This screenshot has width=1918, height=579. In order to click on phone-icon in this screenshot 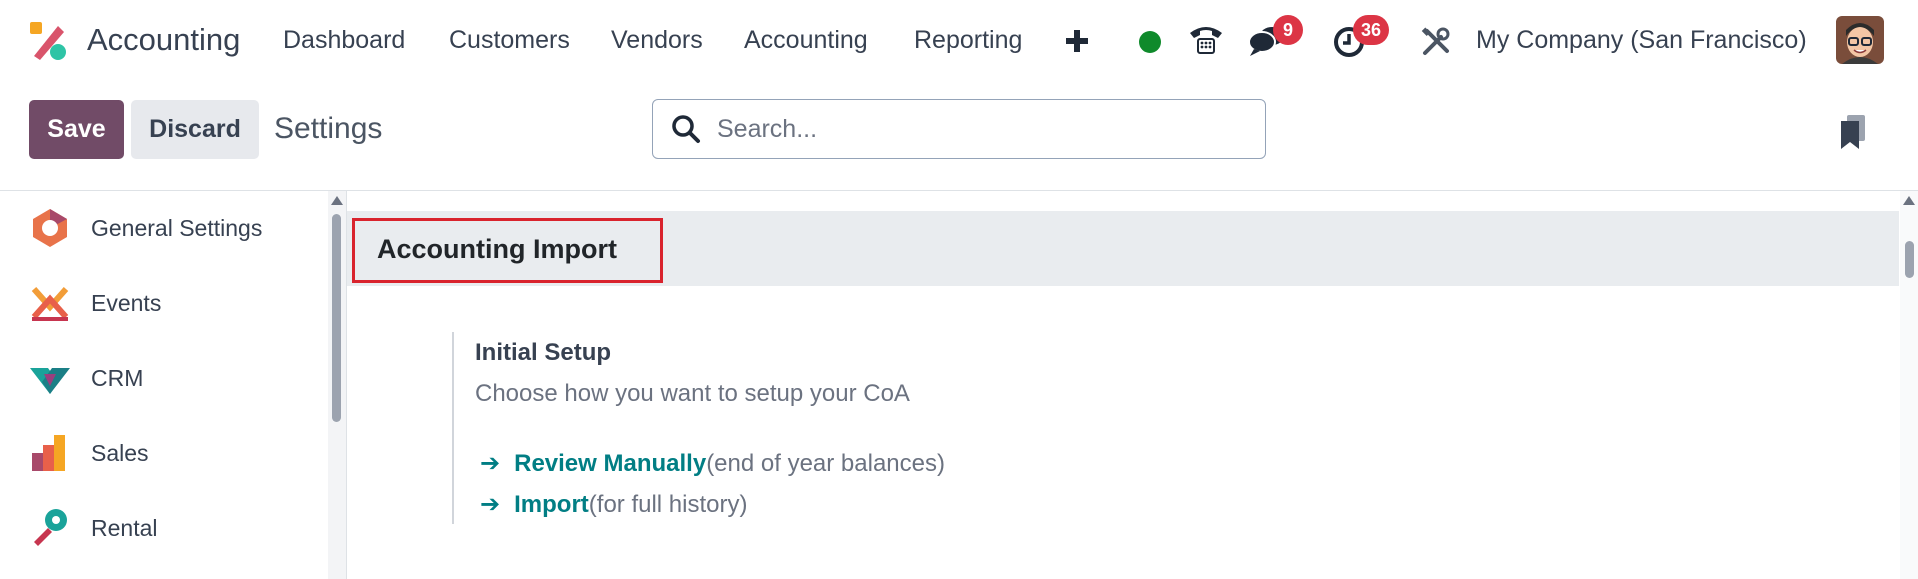, I will do `click(1206, 40)`.